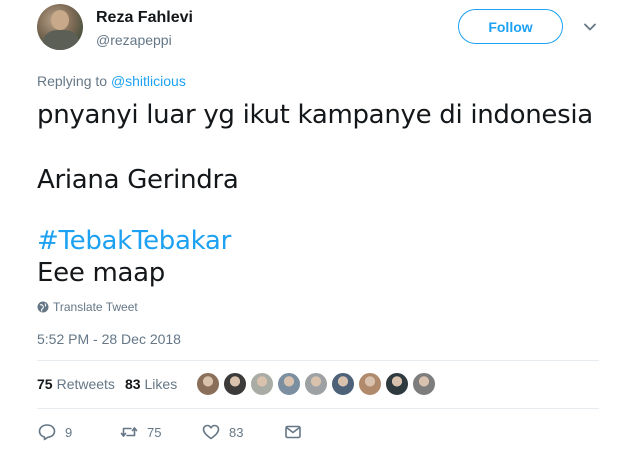 The image size is (636, 457). Describe the element at coordinates (60, 27) in the screenshot. I see `avatar` at that location.